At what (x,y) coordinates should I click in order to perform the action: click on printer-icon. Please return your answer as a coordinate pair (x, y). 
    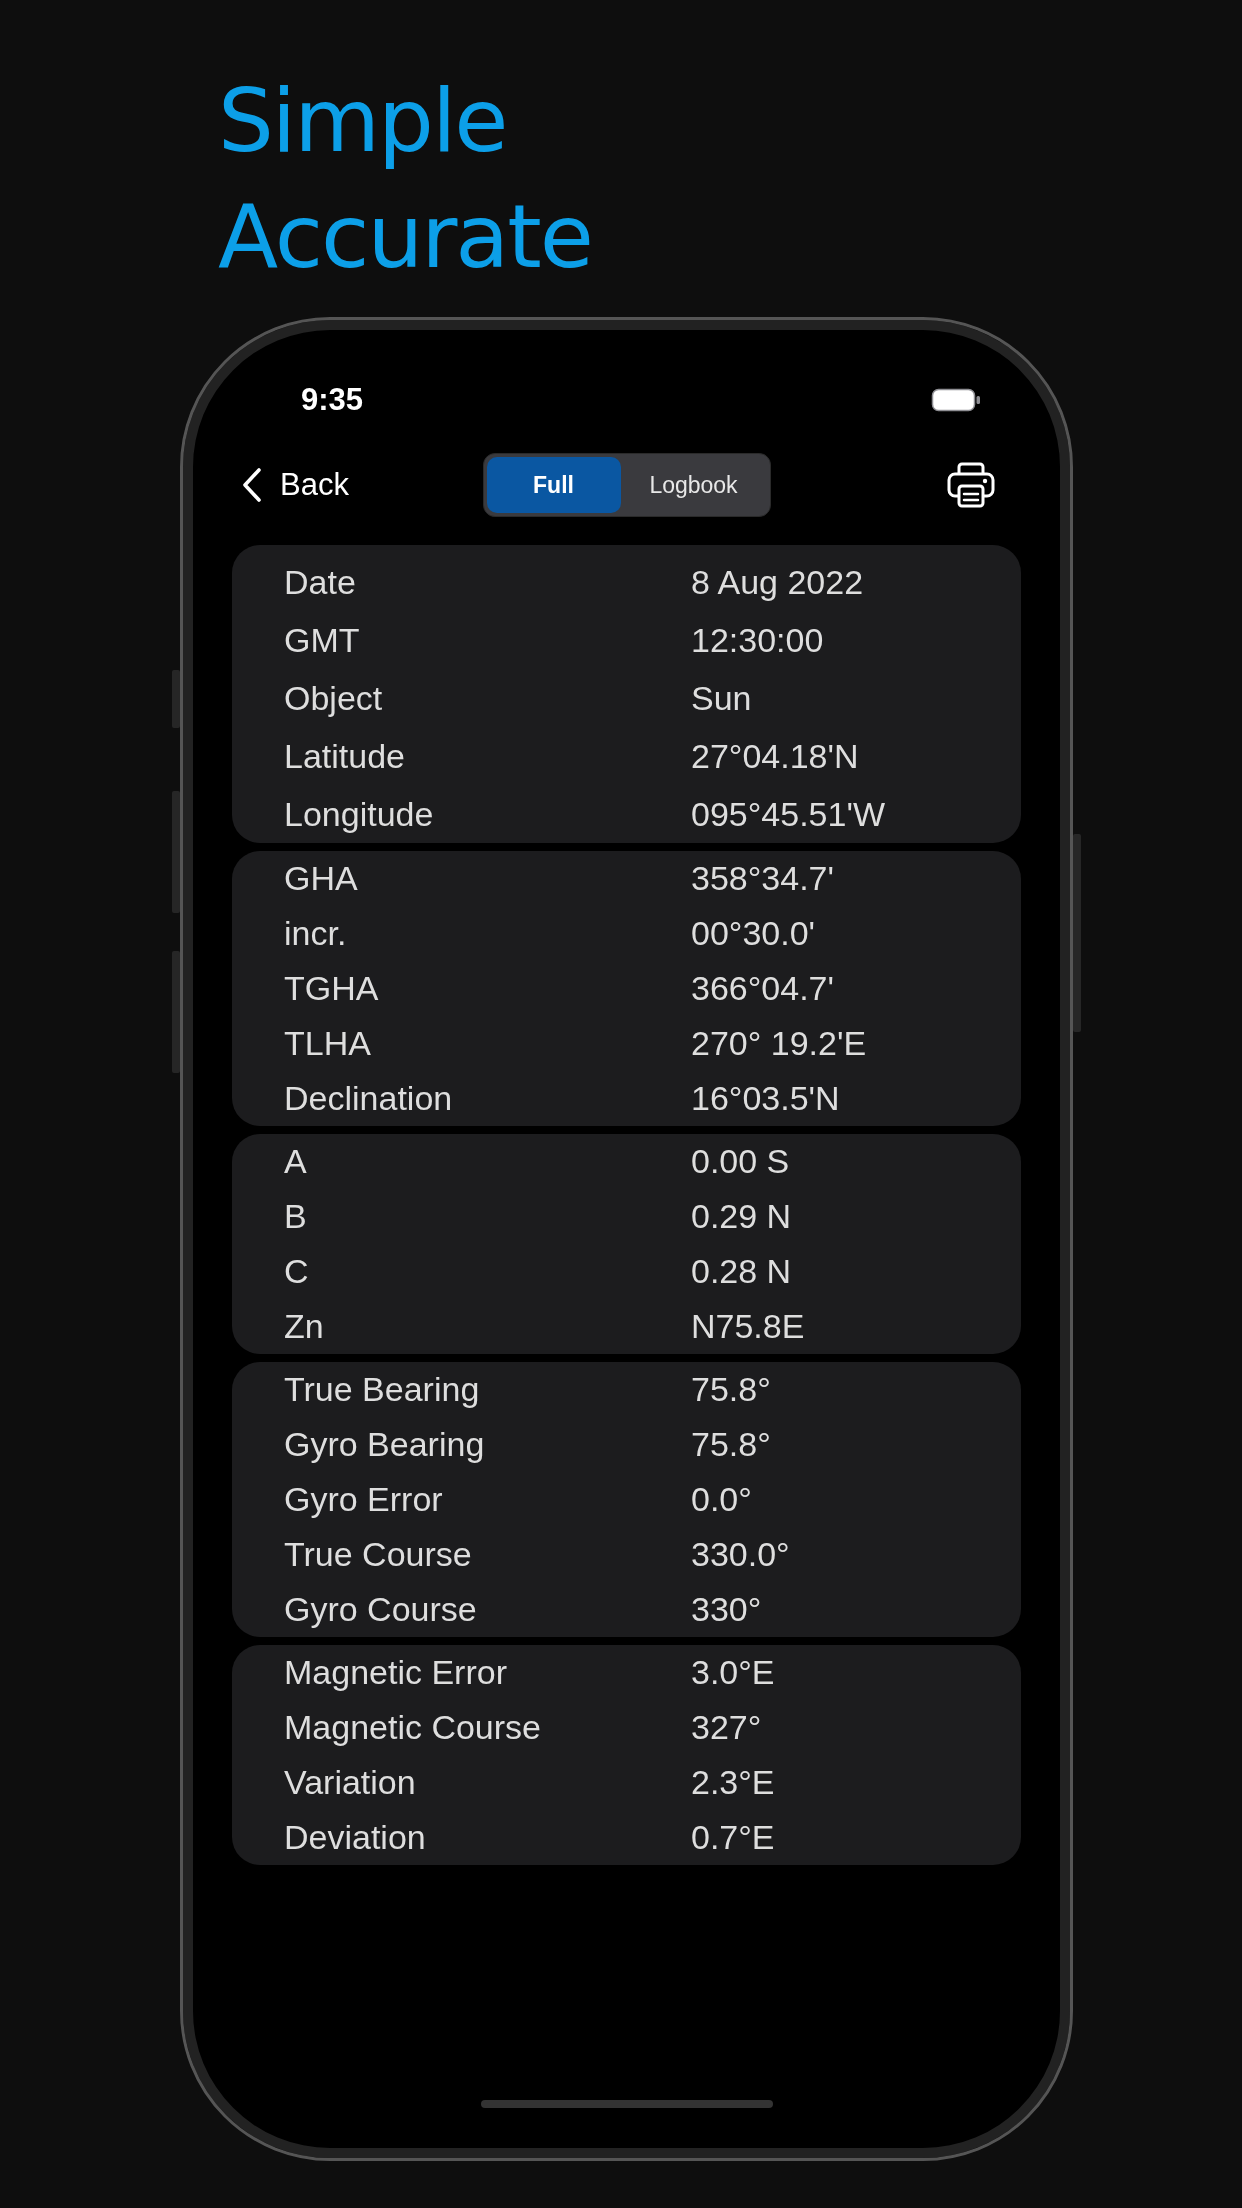
    Looking at the image, I should click on (971, 485).